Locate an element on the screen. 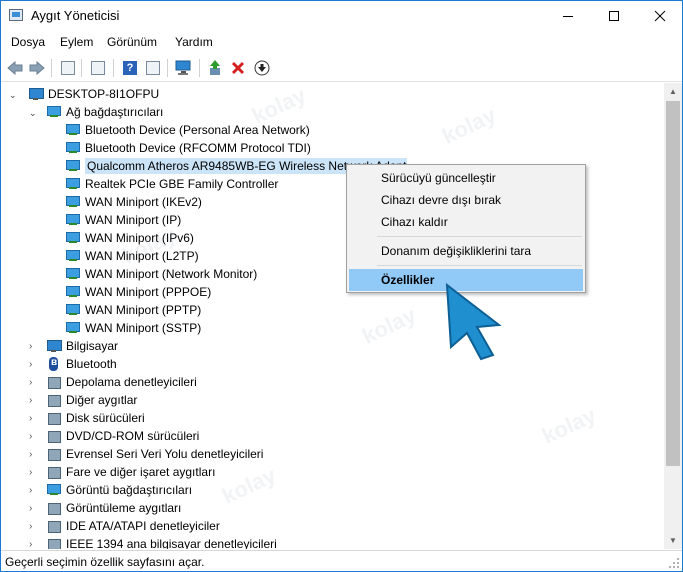  device-label: Realtek PCIe GBE Family Controller is located at coordinates (182, 184).